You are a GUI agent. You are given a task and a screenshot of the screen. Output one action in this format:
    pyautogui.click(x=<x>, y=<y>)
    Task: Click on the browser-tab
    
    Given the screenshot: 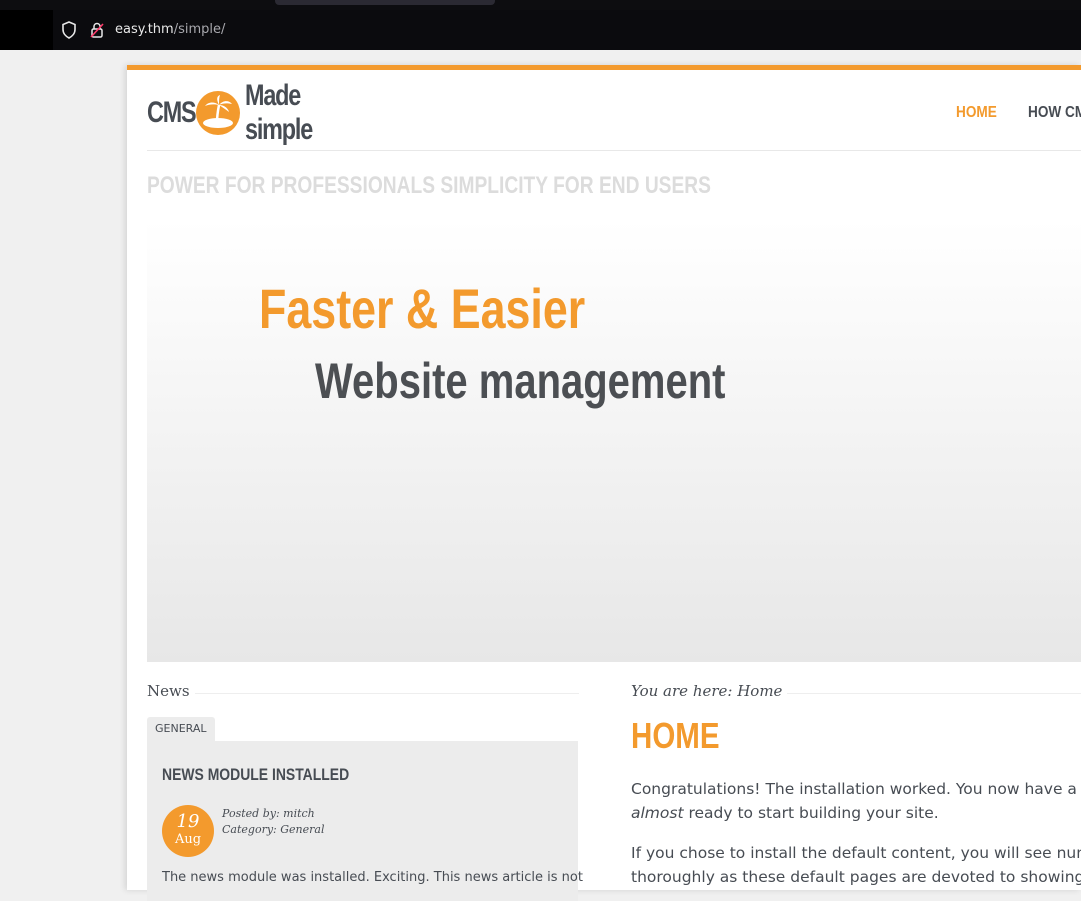 What is the action you would take?
    pyautogui.click(x=385, y=2)
    